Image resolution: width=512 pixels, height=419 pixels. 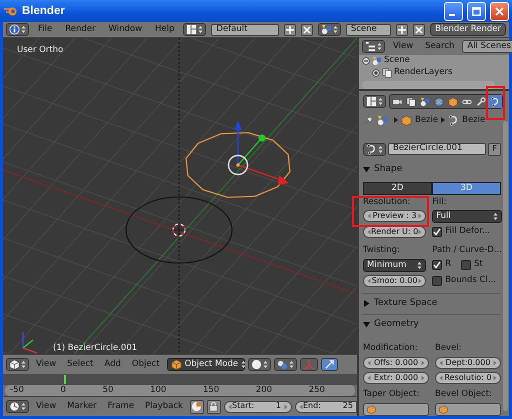 What do you see at coordinates (164, 29) in the screenshot?
I see `menu-item: Help` at bounding box center [164, 29].